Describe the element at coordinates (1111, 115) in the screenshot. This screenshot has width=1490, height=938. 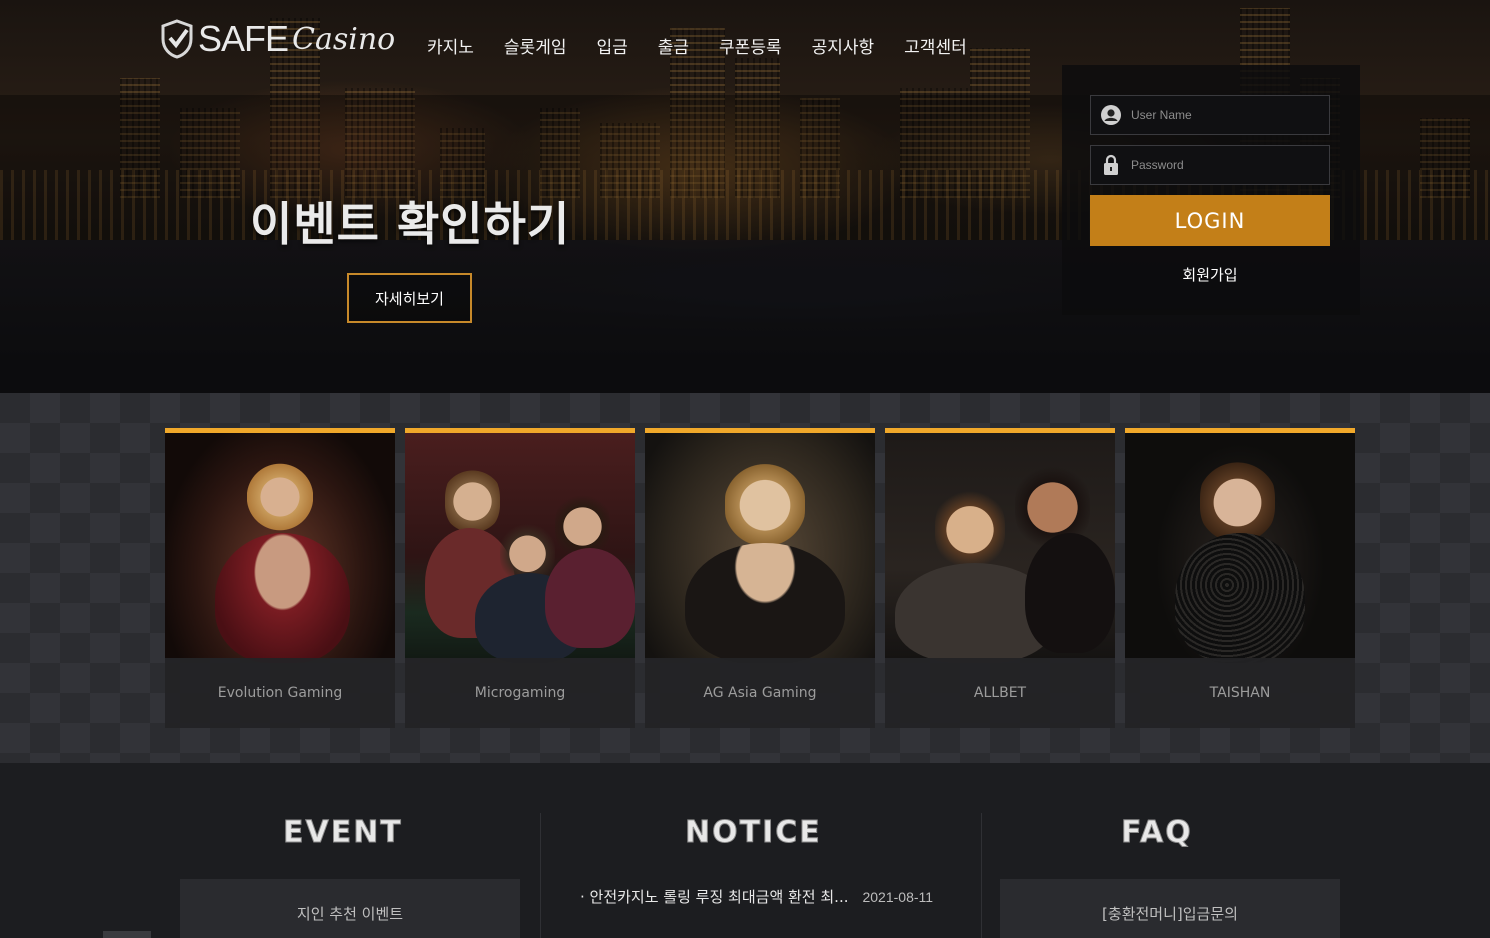
I see `user-icon` at that location.